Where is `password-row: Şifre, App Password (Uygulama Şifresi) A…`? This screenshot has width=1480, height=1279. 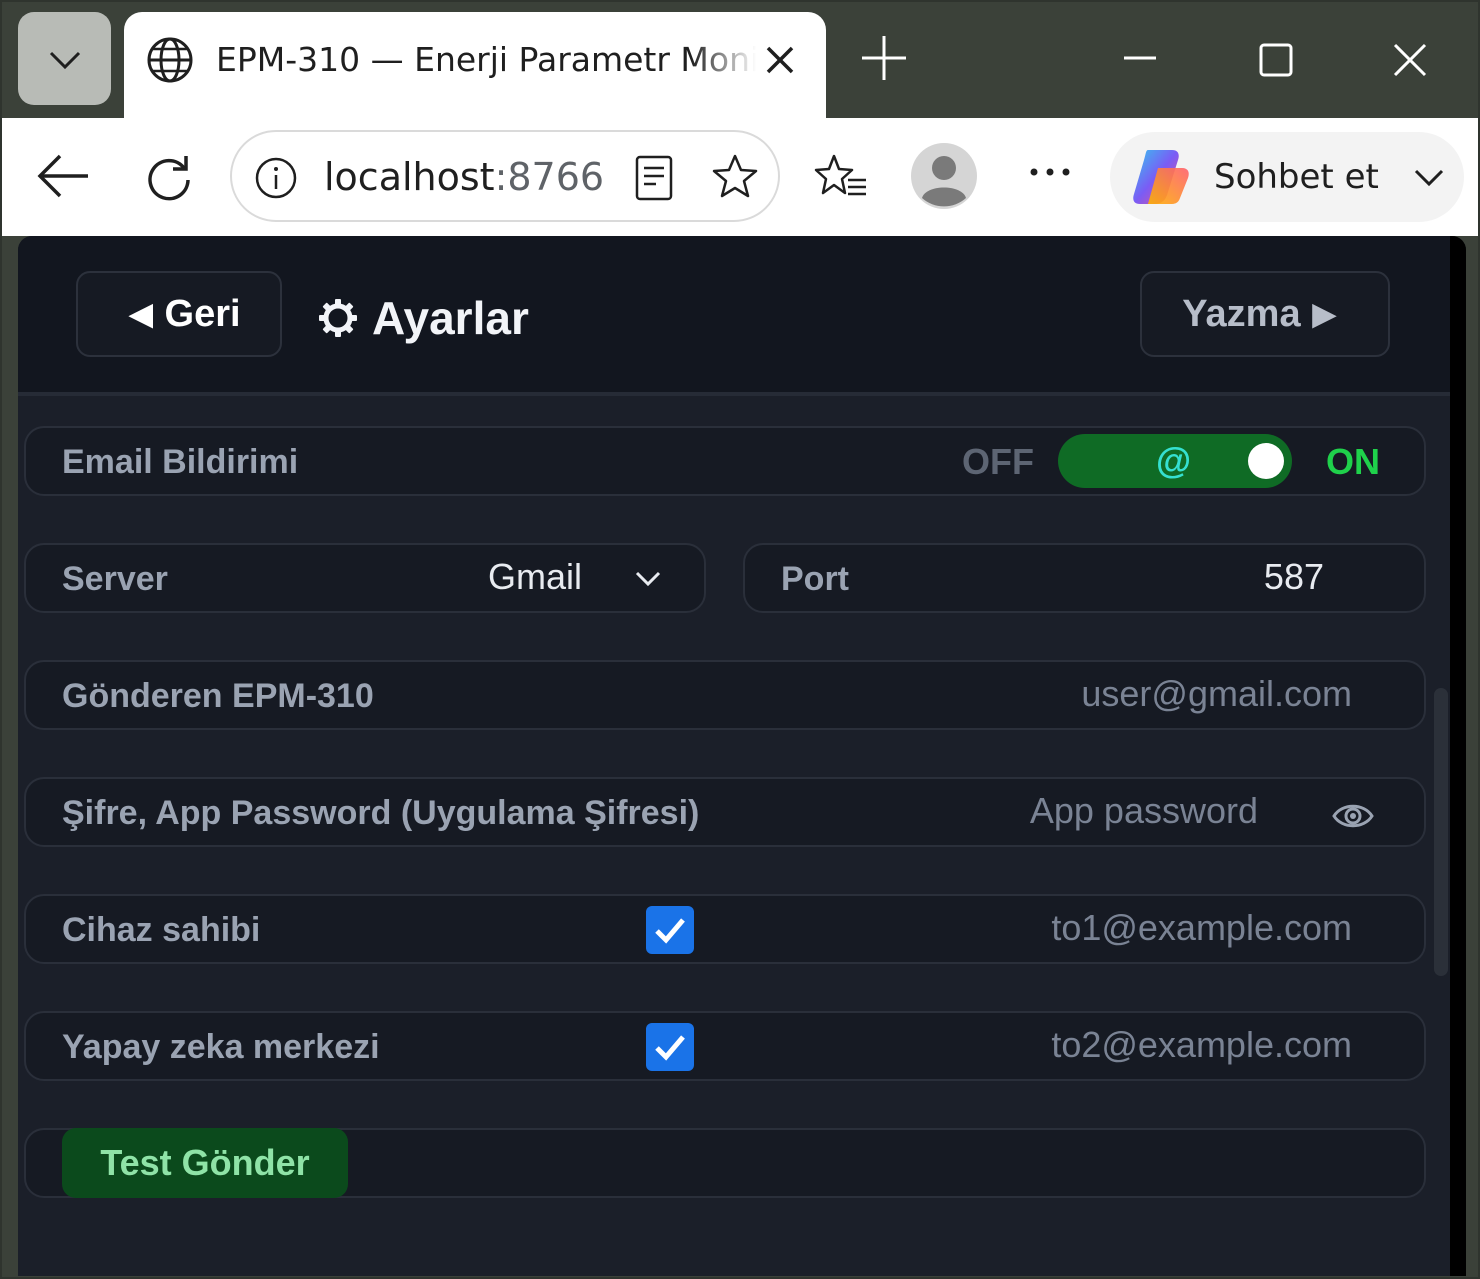 password-row: Şifre, App Password (Uygulama Şifresi) A… is located at coordinates (725, 812).